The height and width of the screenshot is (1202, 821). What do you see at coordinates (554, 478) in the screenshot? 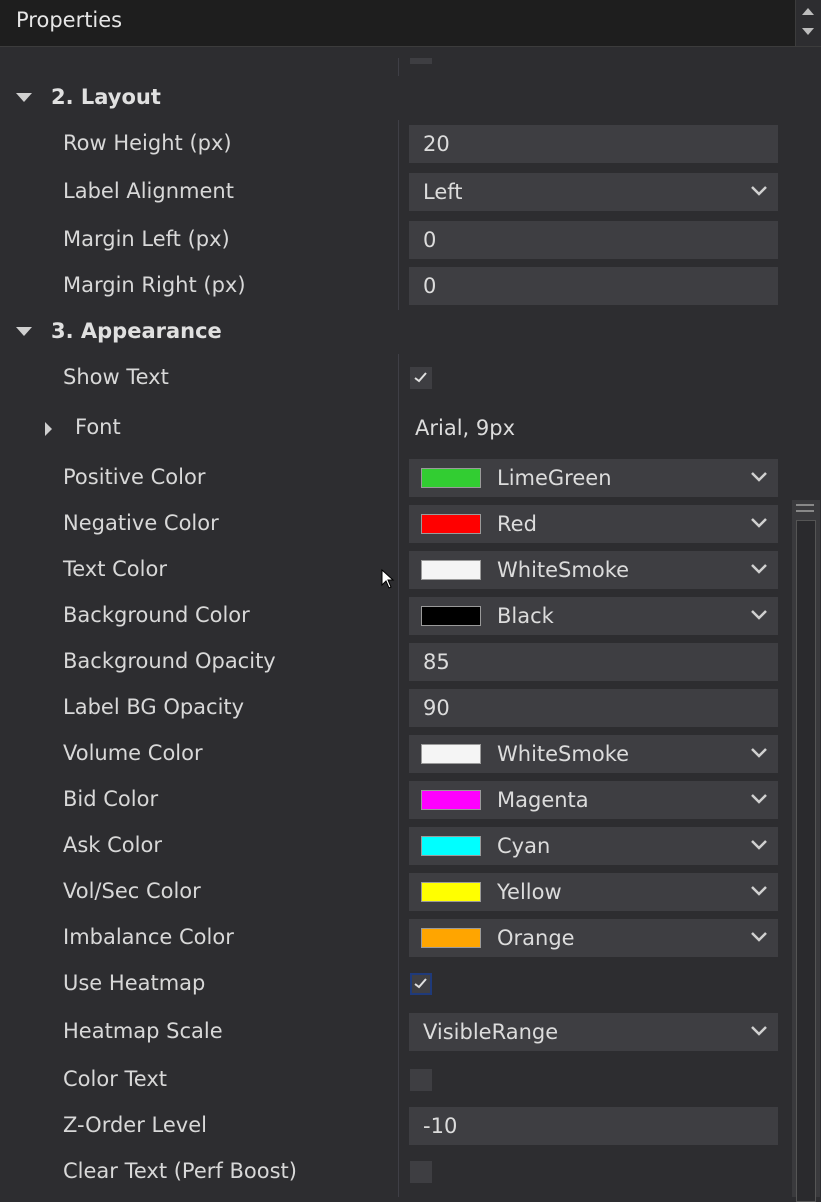
I see `color-name: LimeGreen` at bounding box center [554, 478].